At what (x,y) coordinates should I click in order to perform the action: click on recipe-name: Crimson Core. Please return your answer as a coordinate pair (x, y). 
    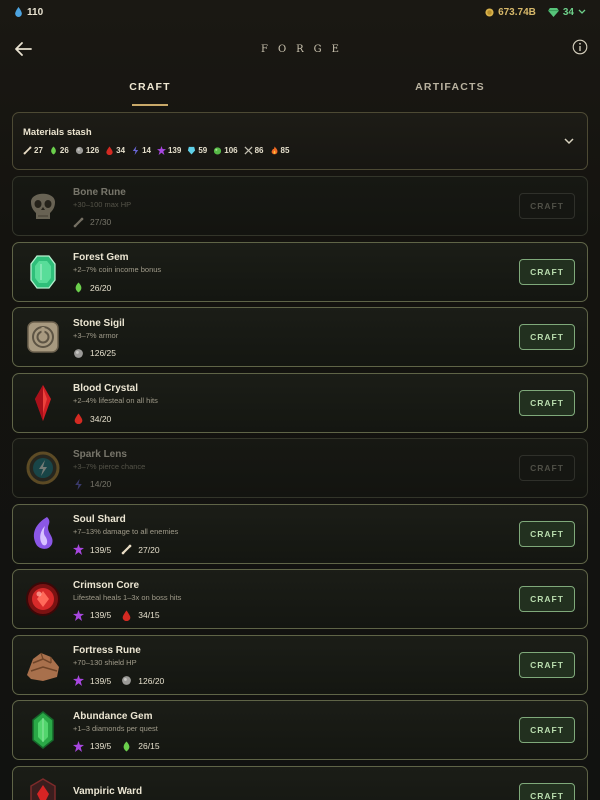
    Looking at the image, I should click on (106, 585).